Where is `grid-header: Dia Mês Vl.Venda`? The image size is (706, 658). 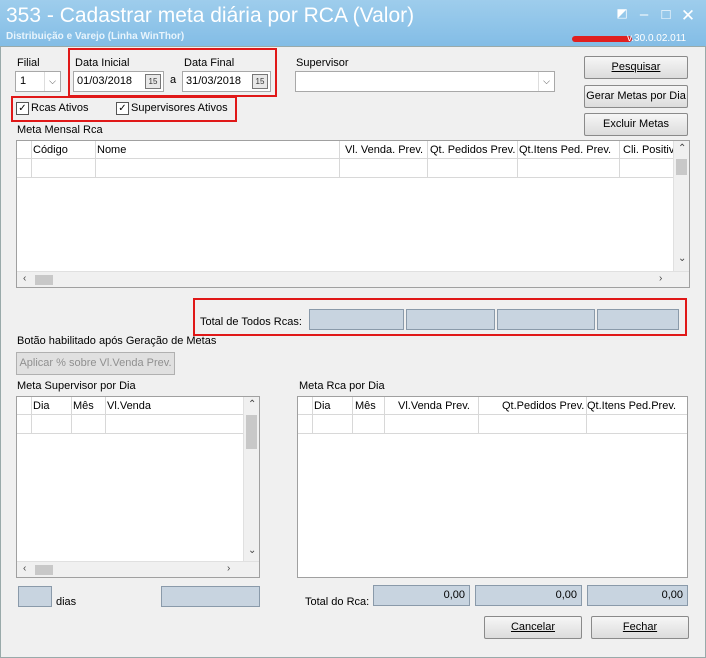 grid-header: Dia Mês Vl.Venda is located at coordinates (130, 406).